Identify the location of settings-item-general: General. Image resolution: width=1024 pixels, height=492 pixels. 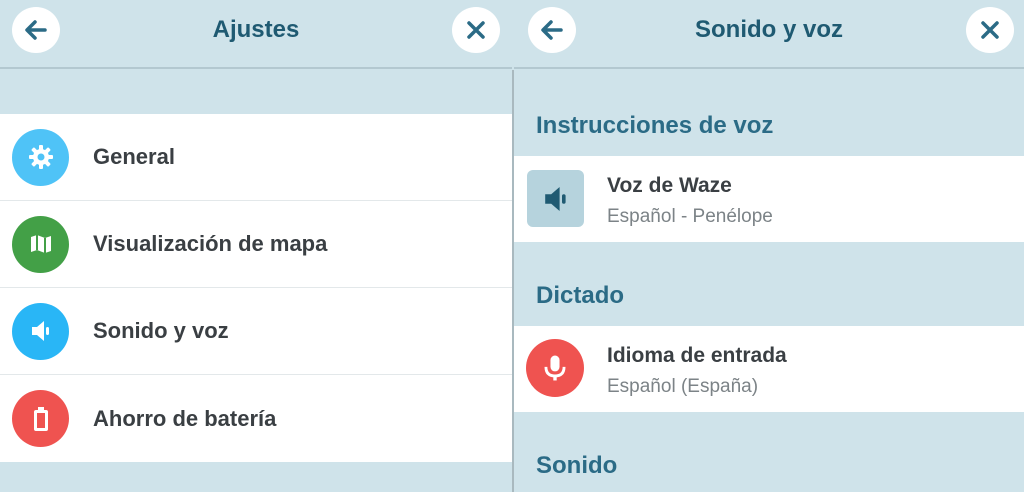
(256, 157).